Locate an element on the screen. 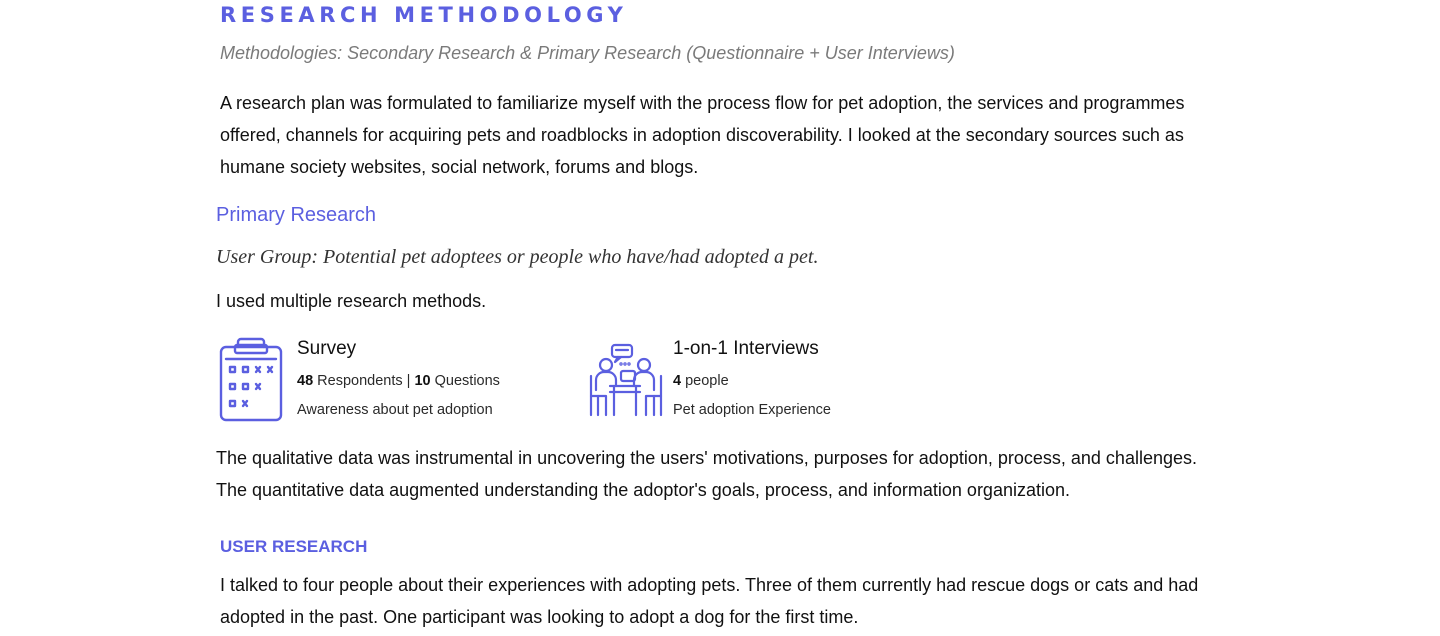 This screenshot has width=1440, height=636. clipboard-icon is located at coordinates (252, 380).